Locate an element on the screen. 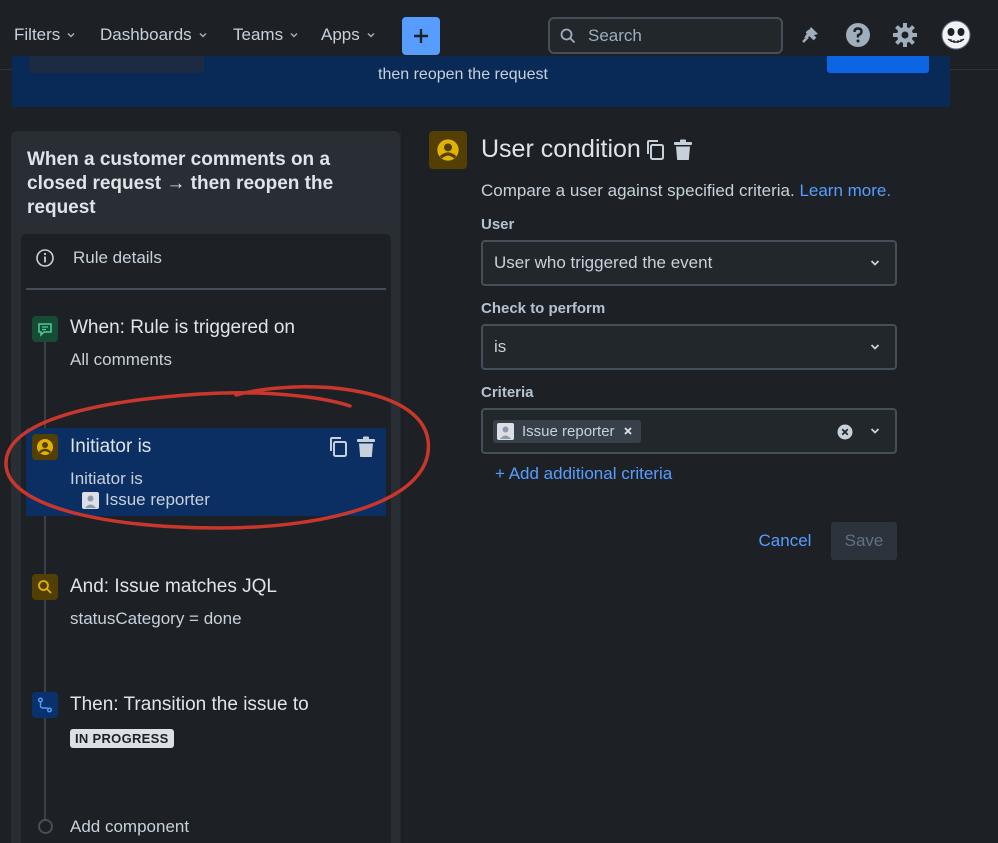 This screenshot has width=998, height=843. banner-field is located at coordinates (117, 64).